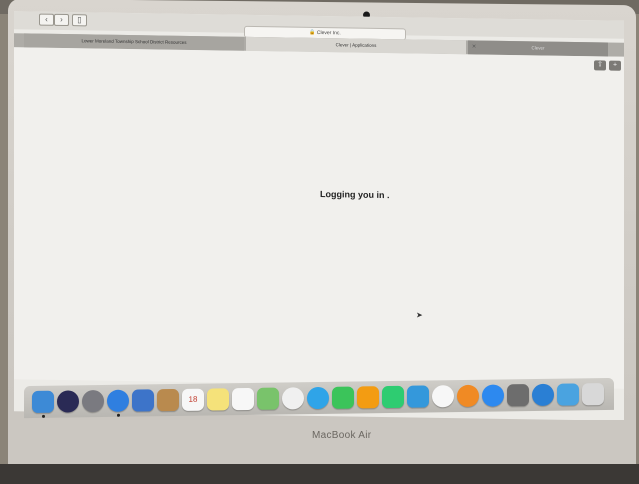 This screenshot has height=484, width=639. What do you see at coordinates (93, 401) in the screenshot?
I see `launchpad-icon` at bounding box center [93, 401].